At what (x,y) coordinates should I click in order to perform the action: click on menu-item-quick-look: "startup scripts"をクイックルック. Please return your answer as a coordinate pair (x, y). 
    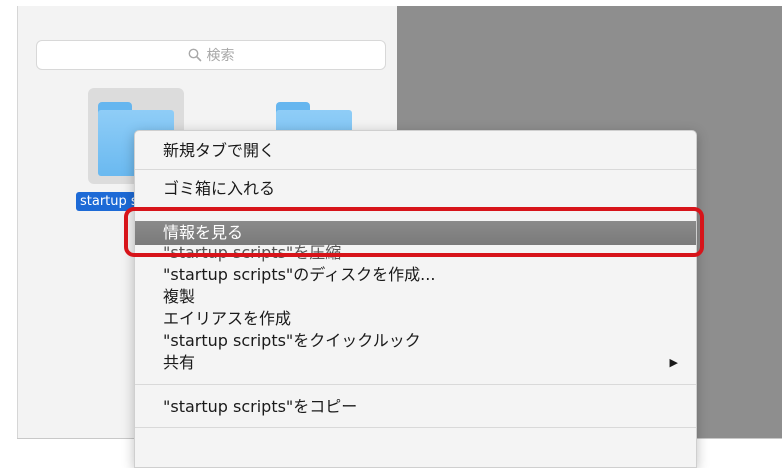
    Looking at the image, I should click on (415, 341).